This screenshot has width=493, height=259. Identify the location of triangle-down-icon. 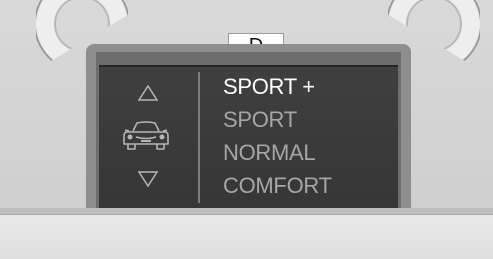
(148, 179).